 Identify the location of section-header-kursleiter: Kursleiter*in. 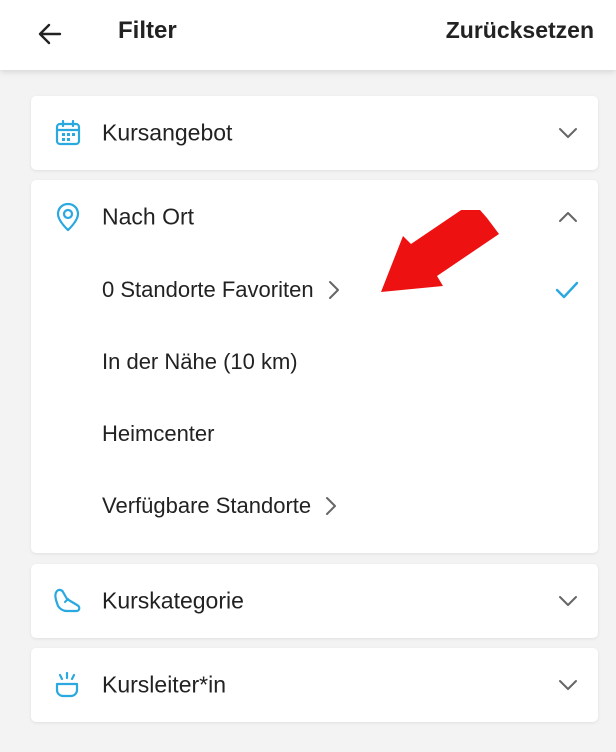
(314, 685).